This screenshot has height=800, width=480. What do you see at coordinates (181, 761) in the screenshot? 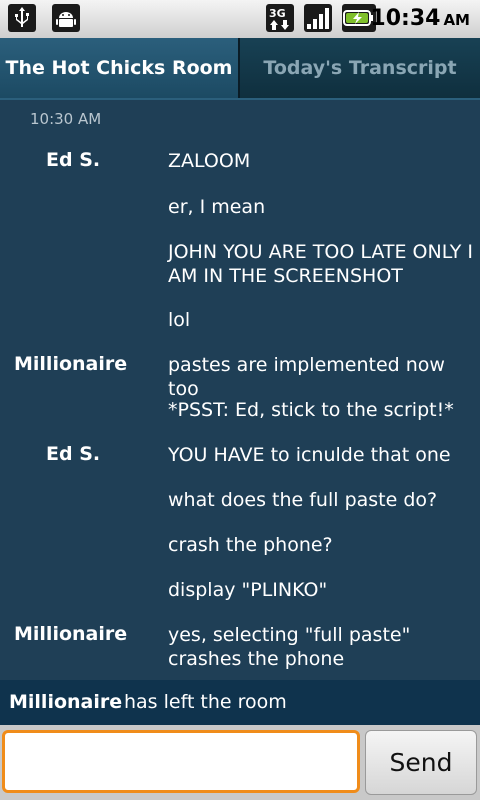
I see `message-input` at bounding box center [181, 761].